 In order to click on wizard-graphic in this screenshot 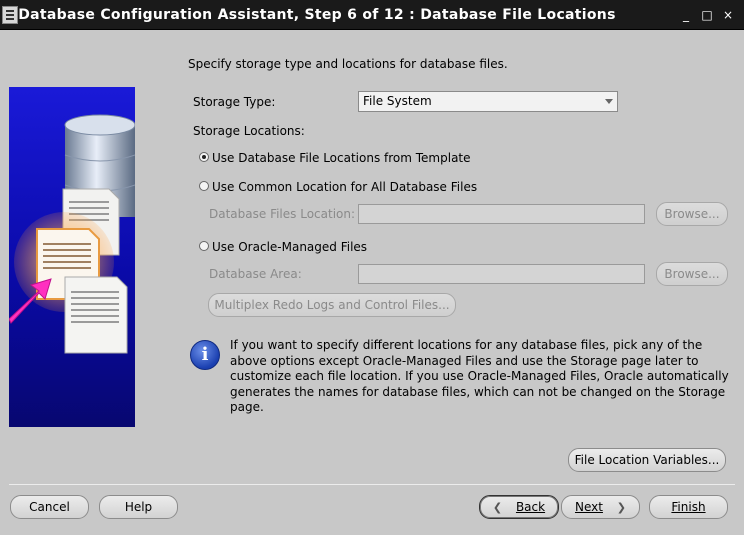, I will do `click(72, 257)`.